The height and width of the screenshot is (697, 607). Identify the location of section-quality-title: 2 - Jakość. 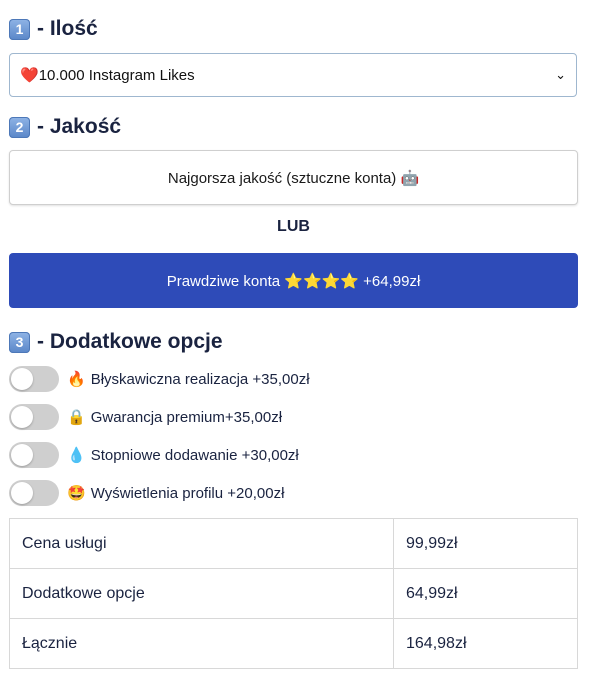
(65, 127).